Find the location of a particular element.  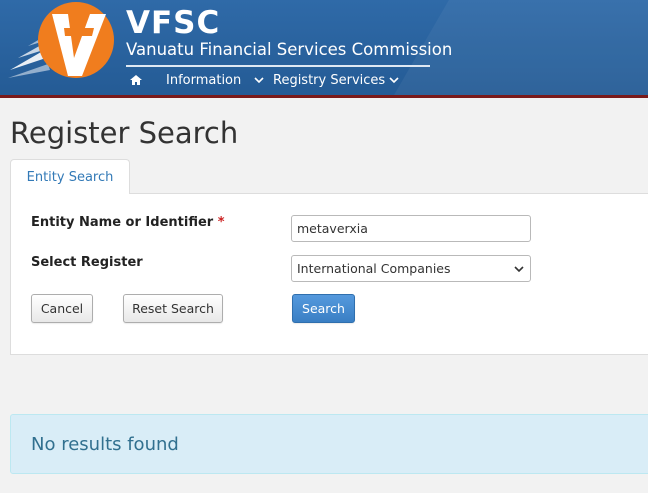

no-results-alert: No results found is located at coordinates (329, 444).